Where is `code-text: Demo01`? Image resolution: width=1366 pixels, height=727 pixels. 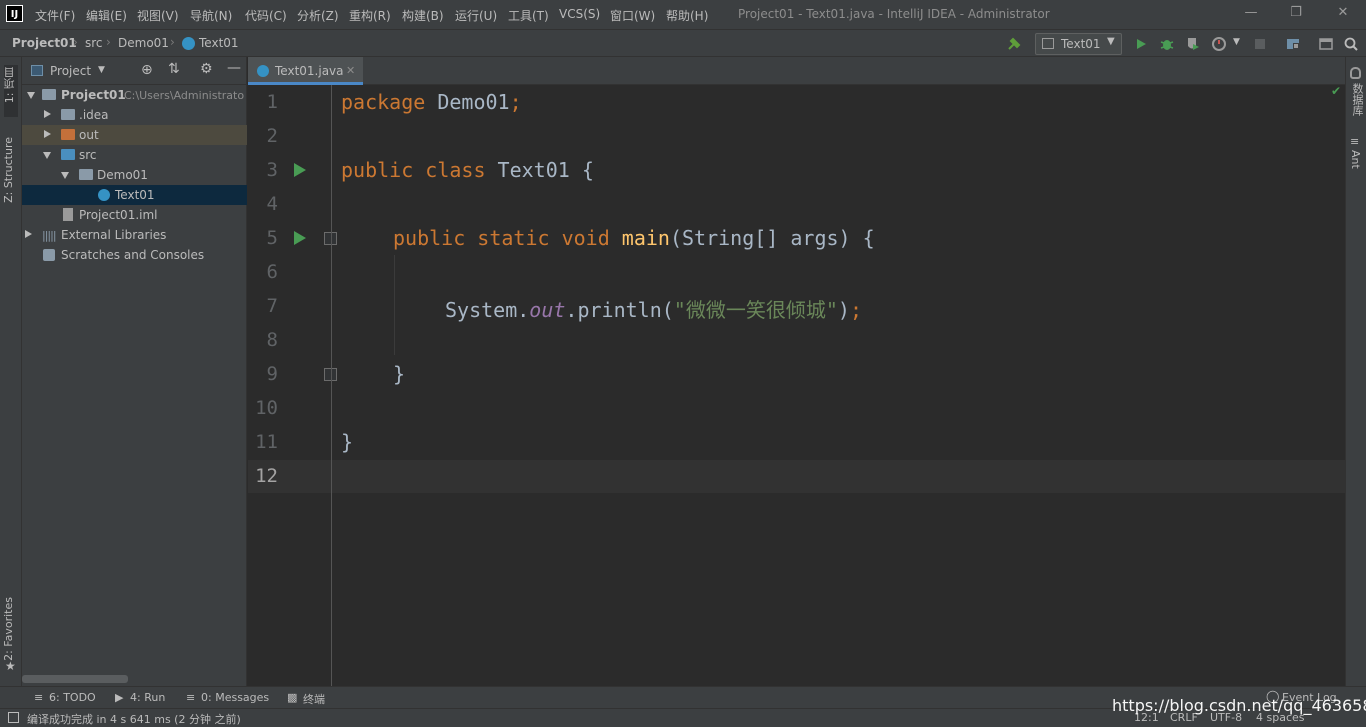
code-text: Demo01 is located at coordinates (467, 102).